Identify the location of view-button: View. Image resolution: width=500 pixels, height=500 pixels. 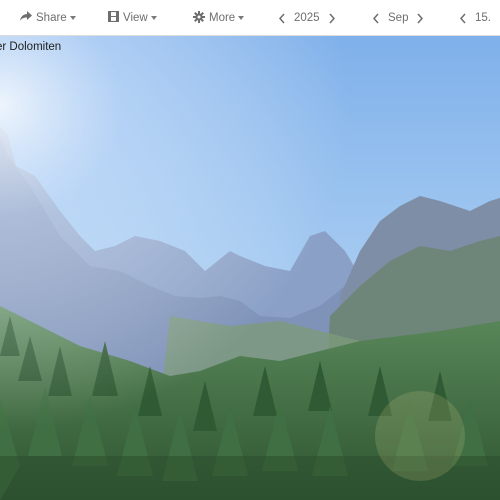
(132, 18).